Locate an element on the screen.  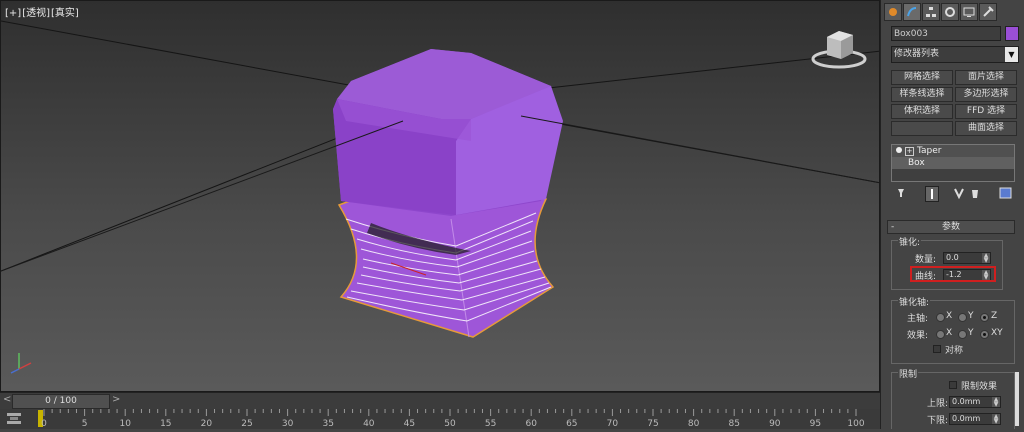
collapse-icon: - is located at coordinates (892, 227).